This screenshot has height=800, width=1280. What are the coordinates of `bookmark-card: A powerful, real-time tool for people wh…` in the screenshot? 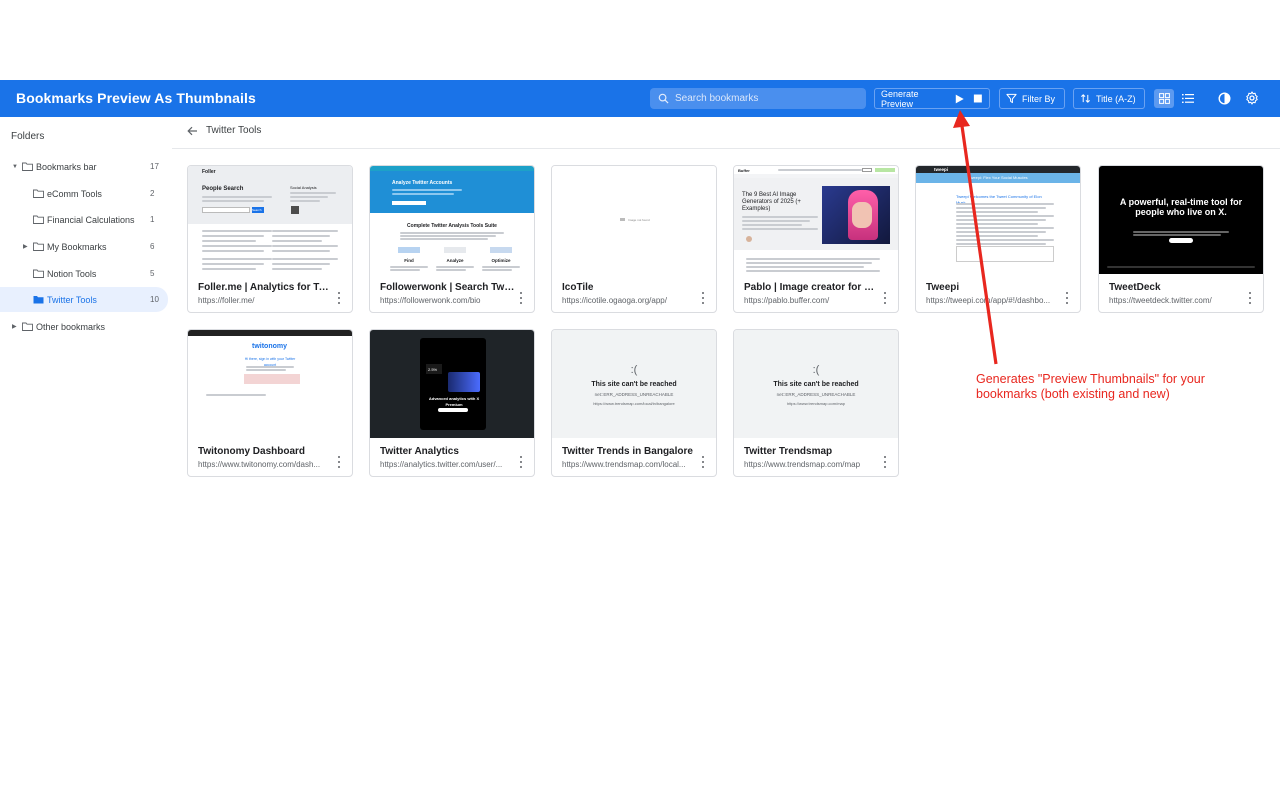 It's located at (1181, 239).